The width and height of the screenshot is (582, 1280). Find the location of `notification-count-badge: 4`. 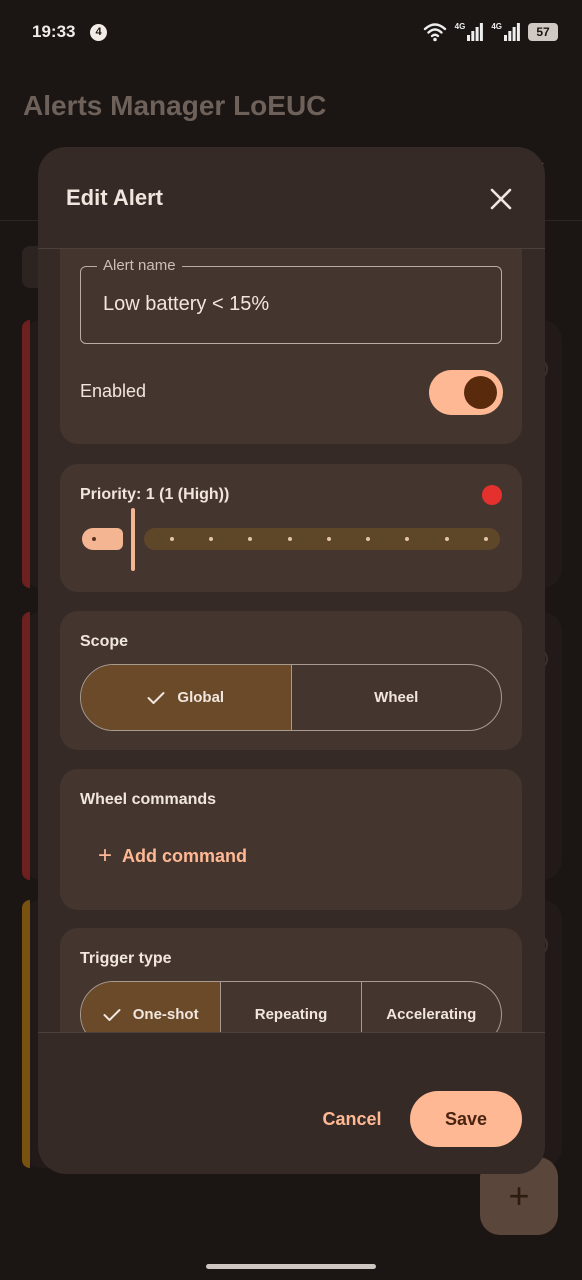

notification-count-badge: 4 is located at coordinates (98, 32).